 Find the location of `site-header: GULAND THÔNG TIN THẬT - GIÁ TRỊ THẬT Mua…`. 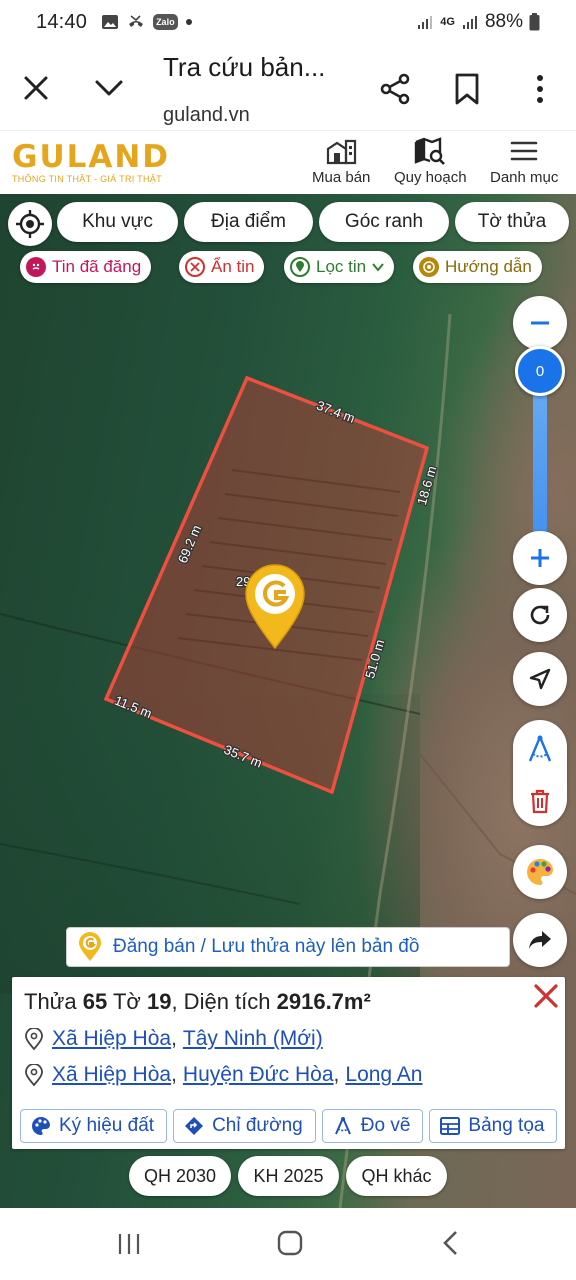

site-header: GULAND THÔNG TIN THẬT - GIÁ TRỊ THẬT Mua… is located at coordinates (288, 162).